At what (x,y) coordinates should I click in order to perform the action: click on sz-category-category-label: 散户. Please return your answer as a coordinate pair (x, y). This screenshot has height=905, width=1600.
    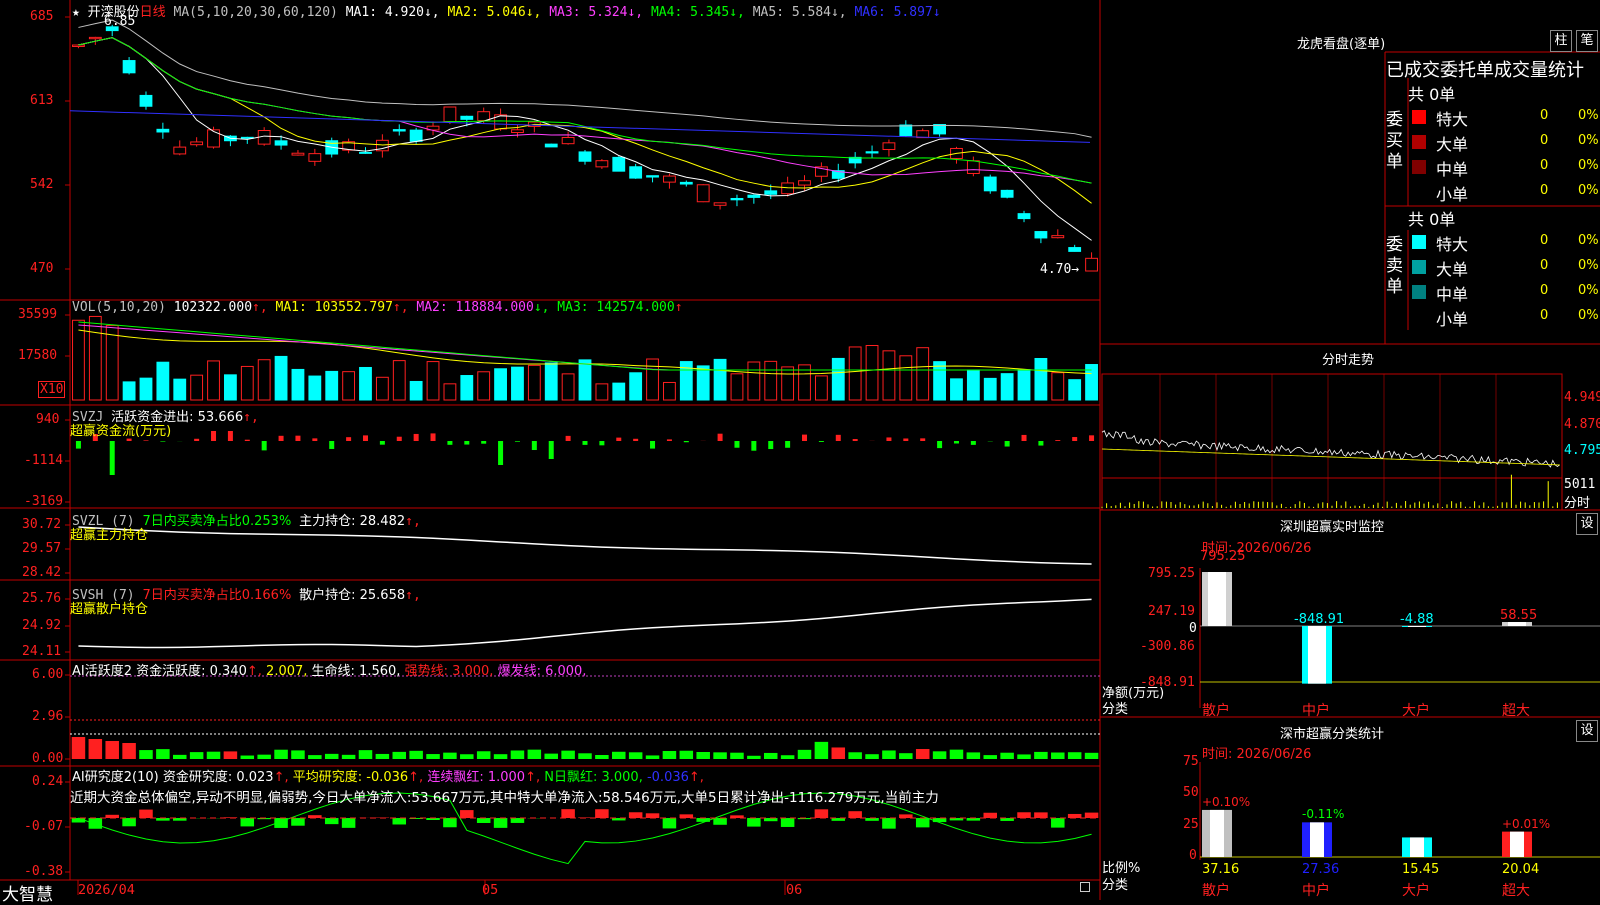
    Looking at the image, I should click on (1216, 890).